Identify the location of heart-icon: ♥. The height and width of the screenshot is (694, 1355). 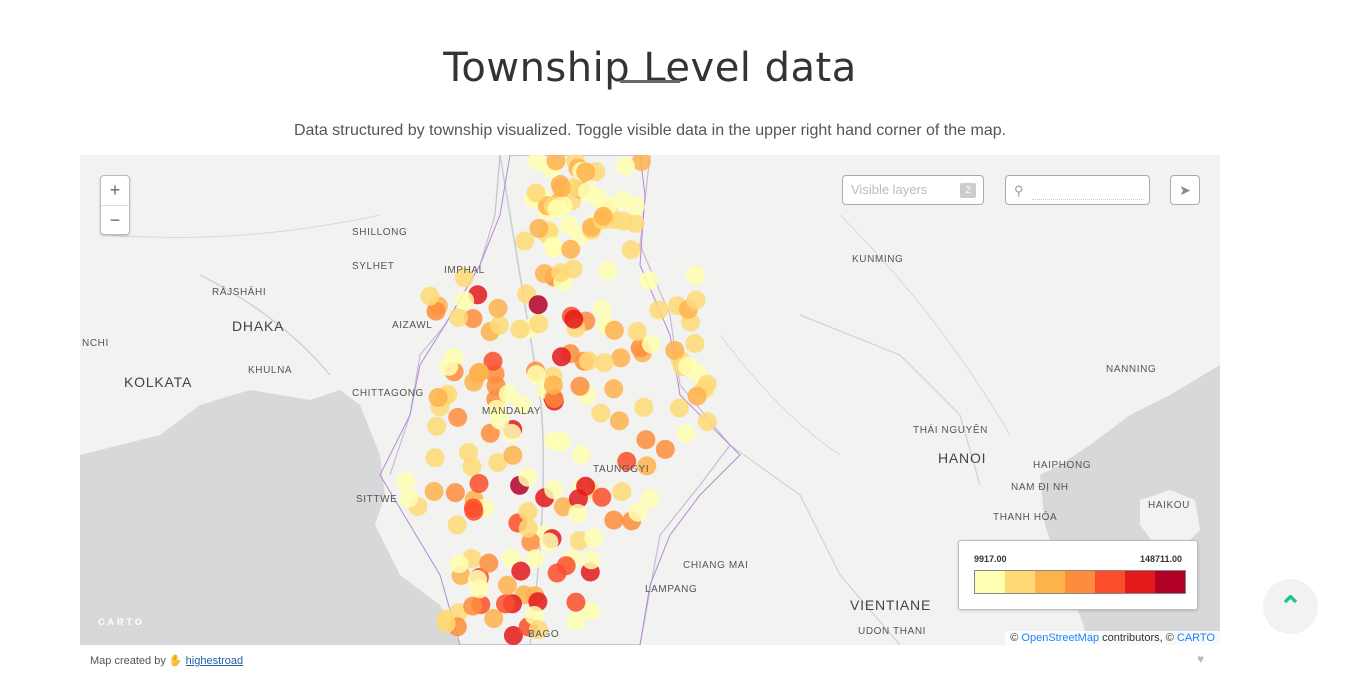
(1200, 659).